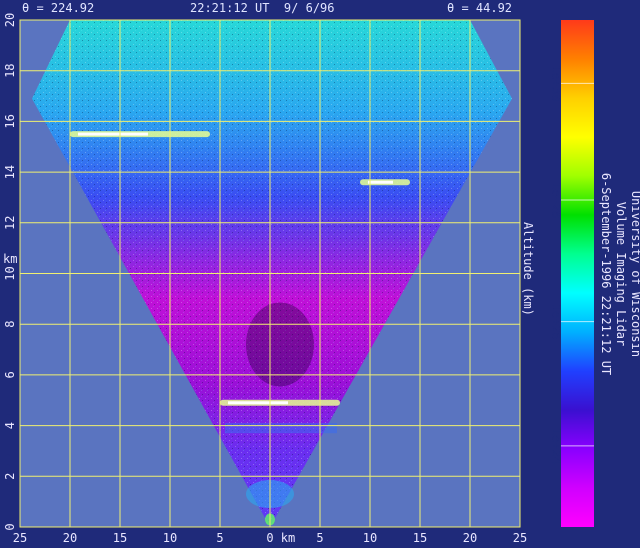 This screenshot has height=548, width=640. Describe the element at coordinates (10, 425) in the screenshot. I see `y-tick-label: 4` at that location.